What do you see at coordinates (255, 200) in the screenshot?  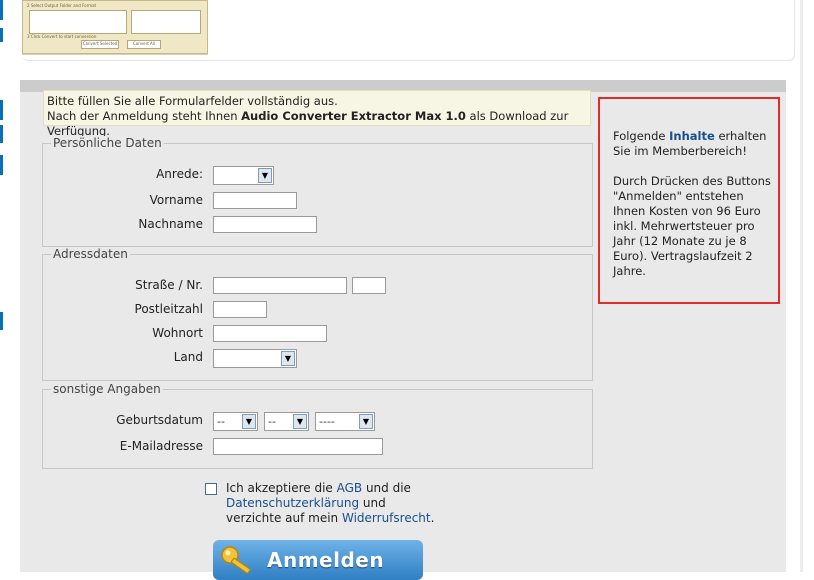 I see `firstname-input` at bounding box center [255, 200].